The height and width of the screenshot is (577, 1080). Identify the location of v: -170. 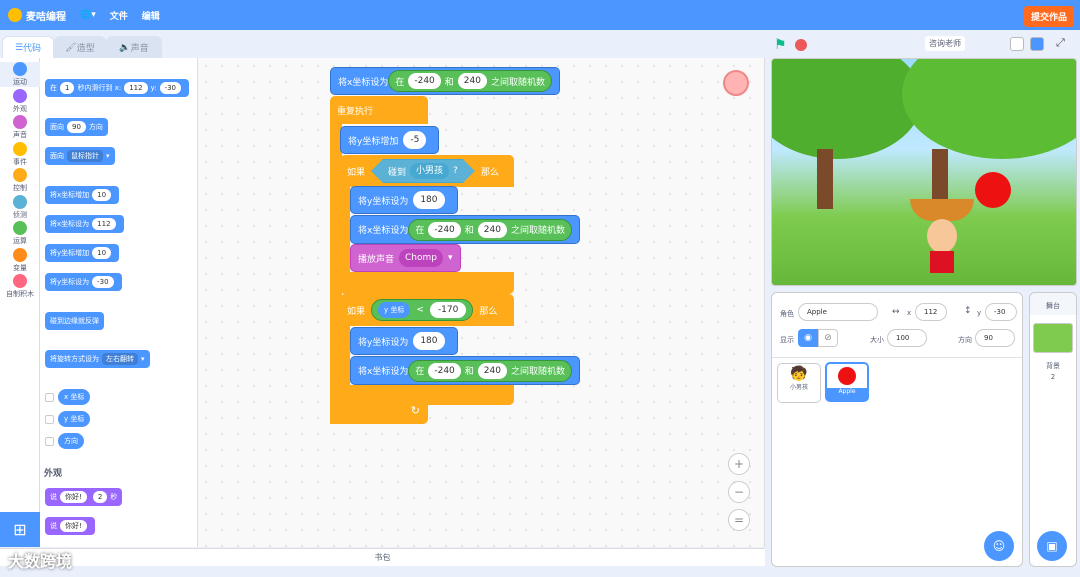
(448, 310).